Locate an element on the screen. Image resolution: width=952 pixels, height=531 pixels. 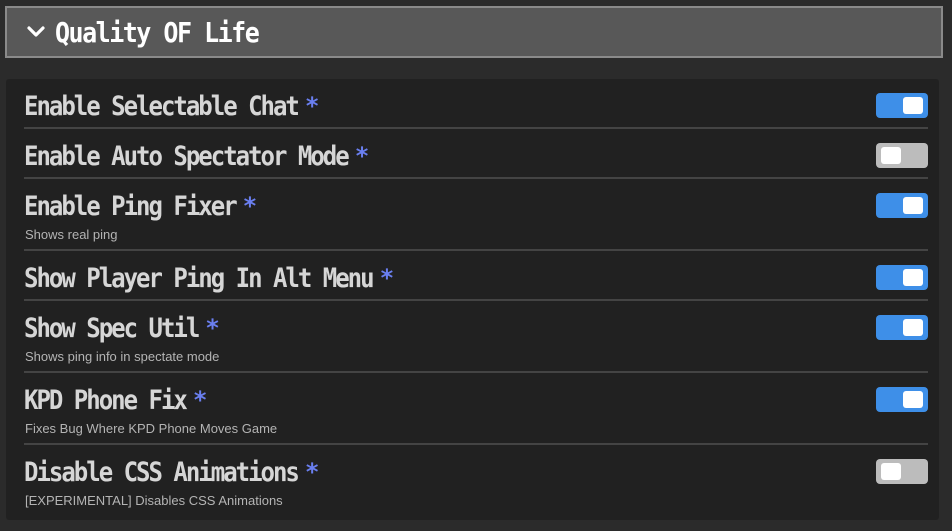
setting-label: Show Spec Util * is located at coordinates (121, 328).